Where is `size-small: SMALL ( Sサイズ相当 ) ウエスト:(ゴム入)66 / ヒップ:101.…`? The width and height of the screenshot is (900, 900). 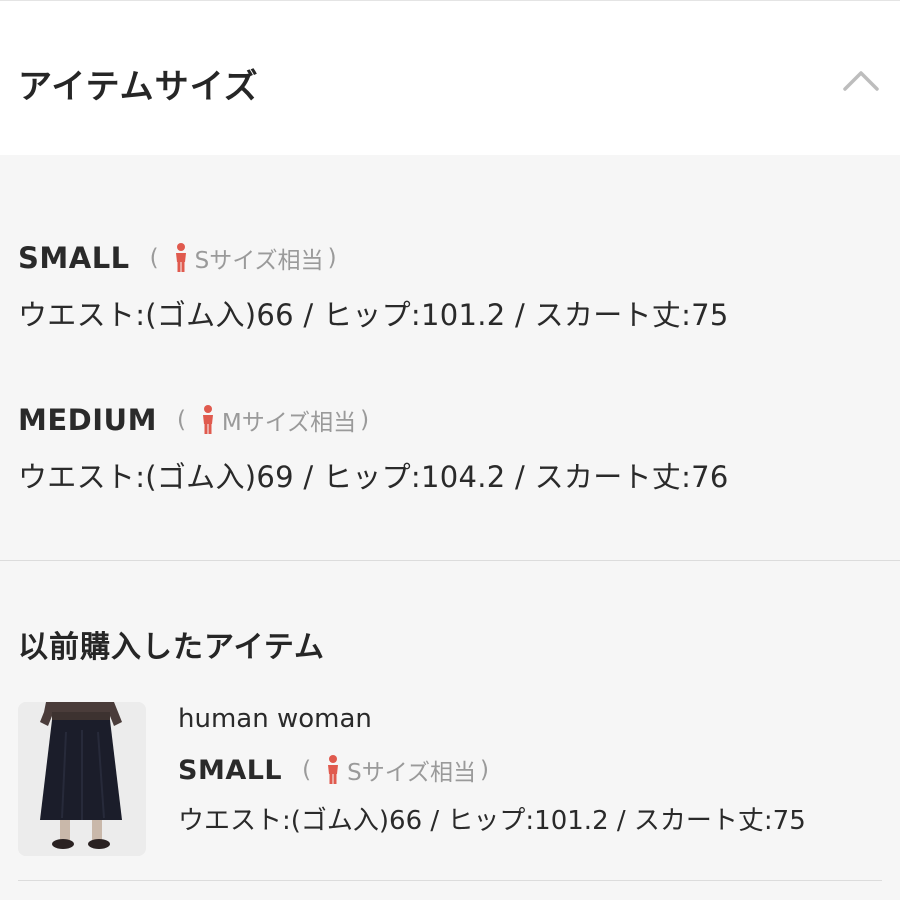 size-small: SMALL ( Sサイズ相当 ) ウエスト:(ゴム入)66 / ヒップ:101.… is located at coordinates (373, 286).